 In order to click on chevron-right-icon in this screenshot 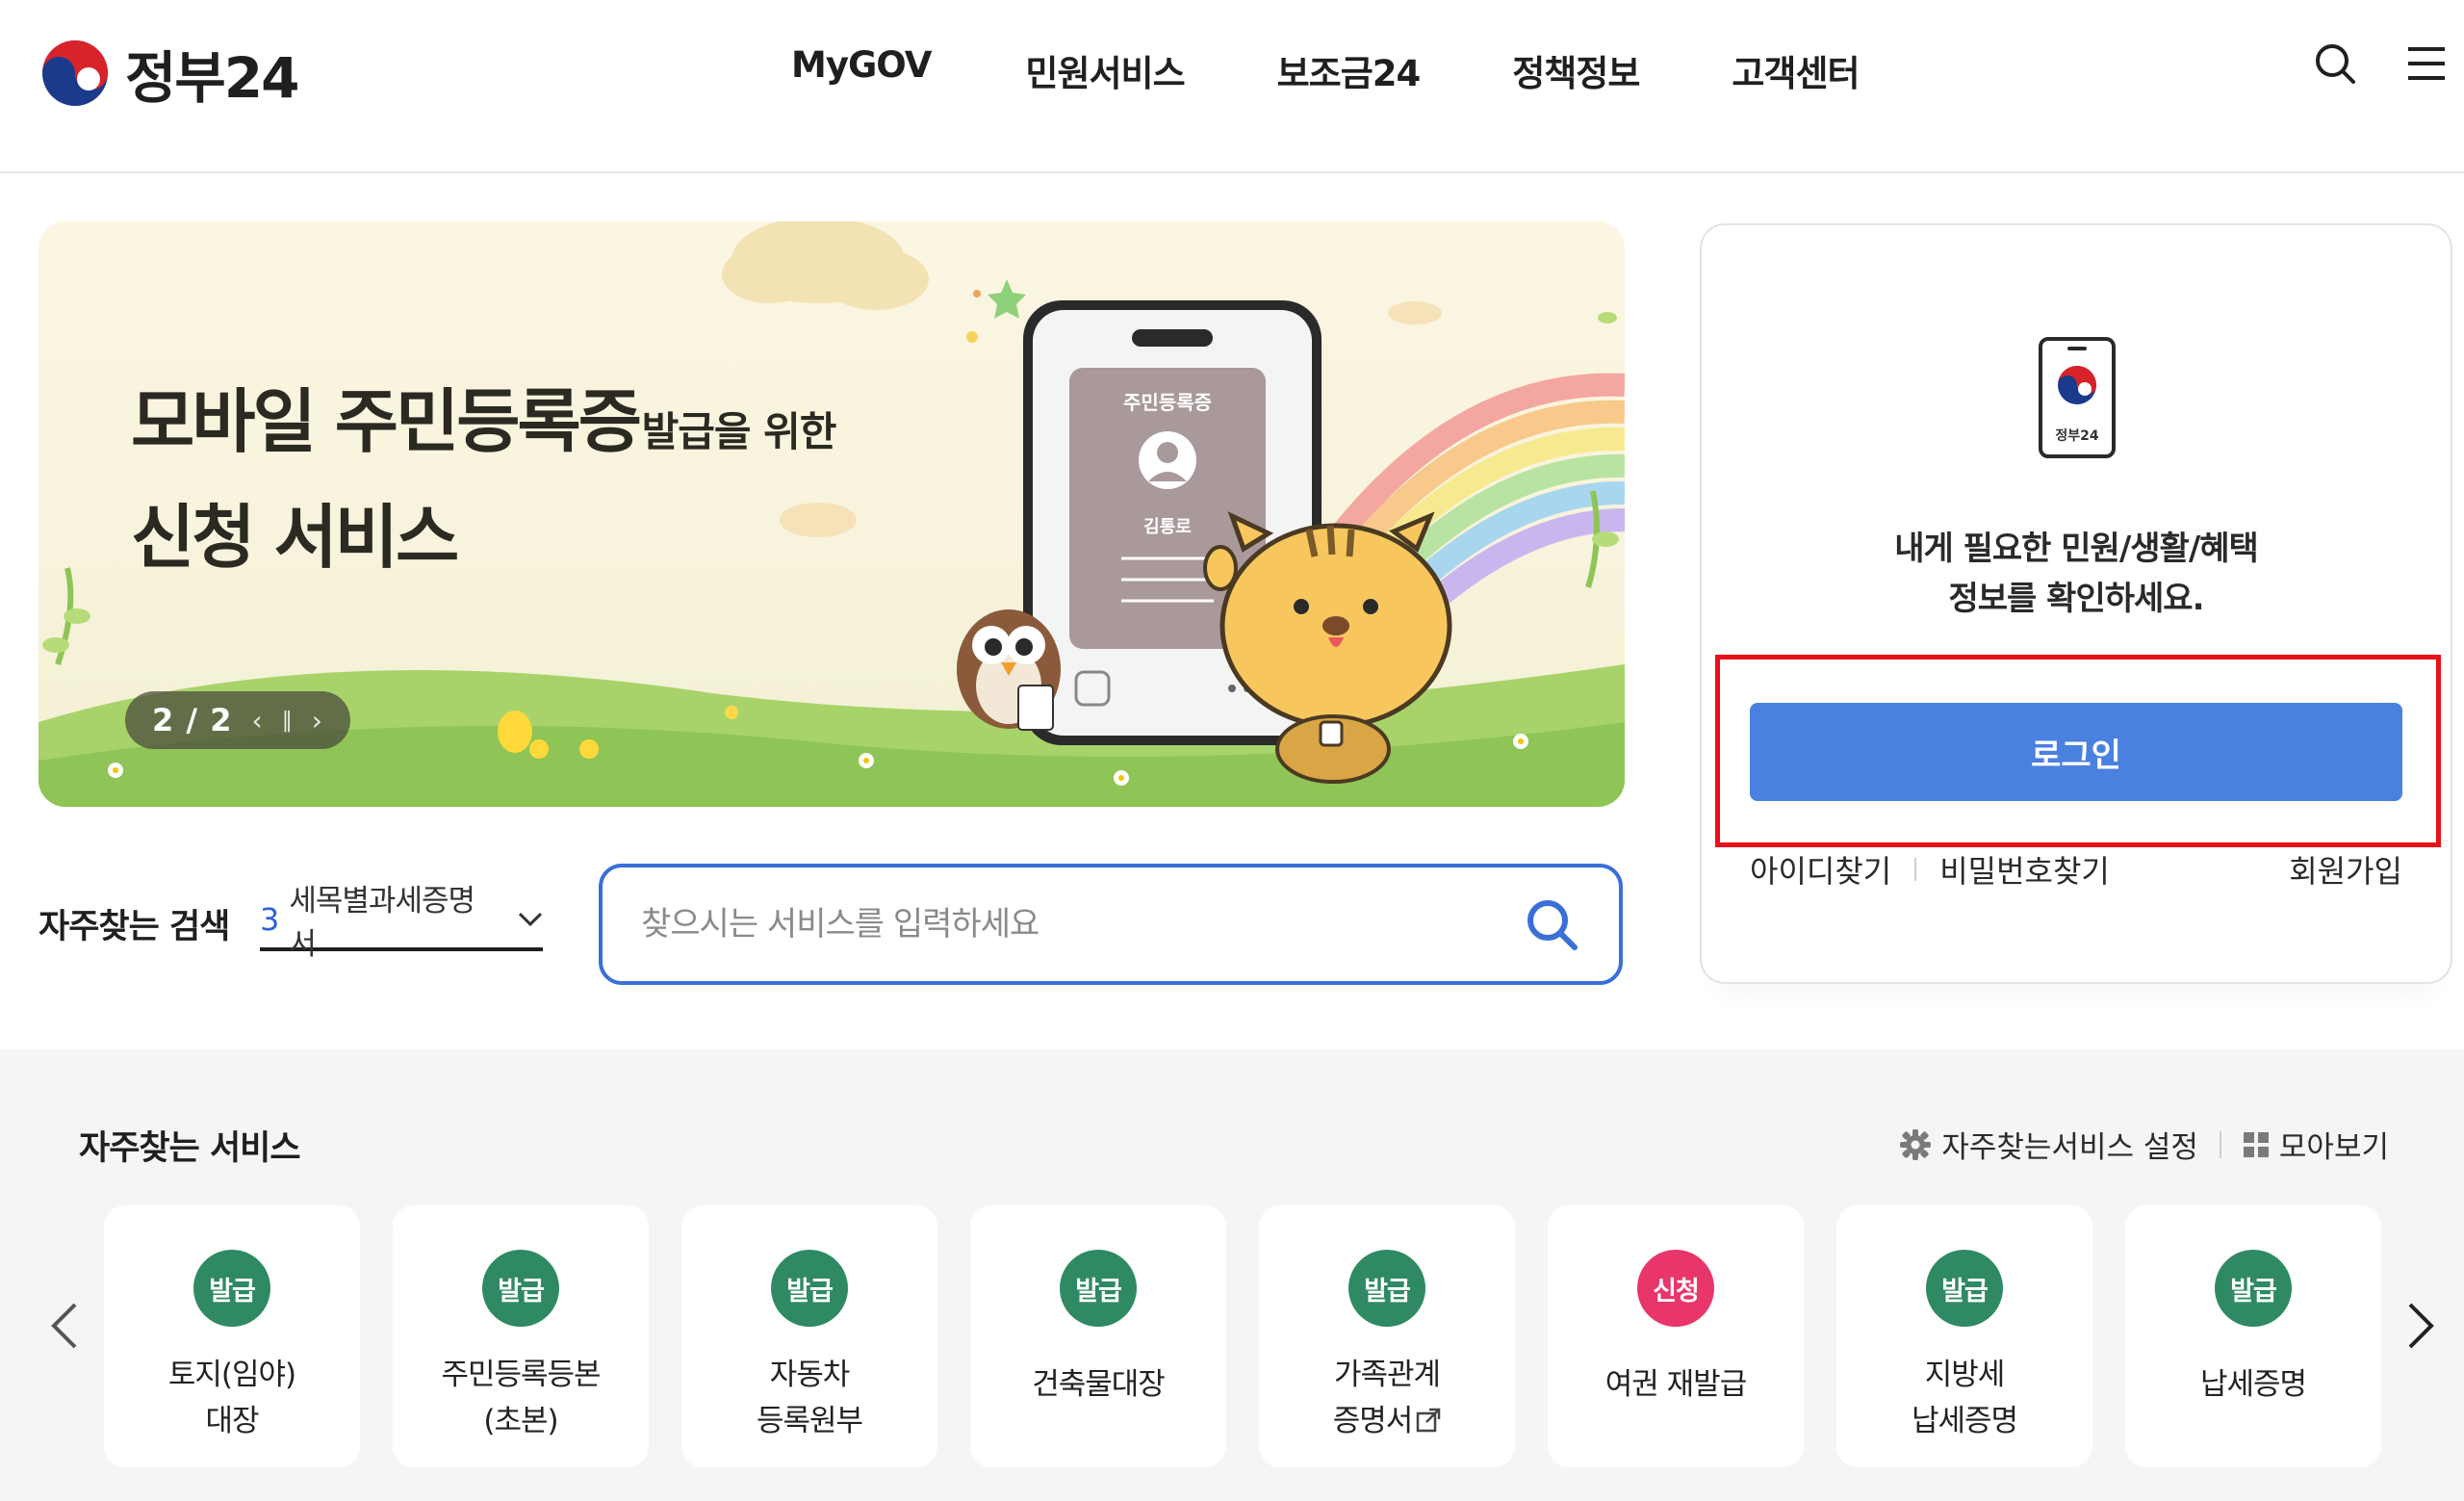, I will do `click(2420, 1326)`.